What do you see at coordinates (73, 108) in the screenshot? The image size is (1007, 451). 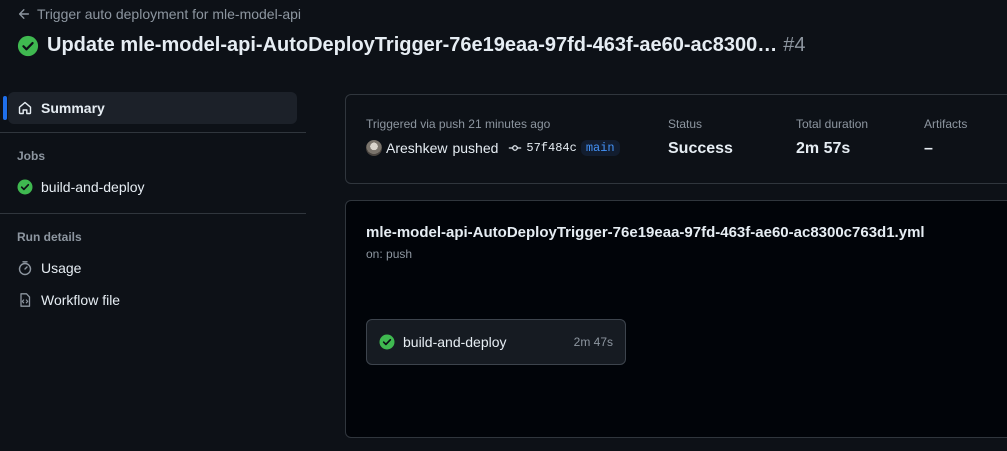 I see `sidebar-item-label: Summary` at bounding box center [73, 108].